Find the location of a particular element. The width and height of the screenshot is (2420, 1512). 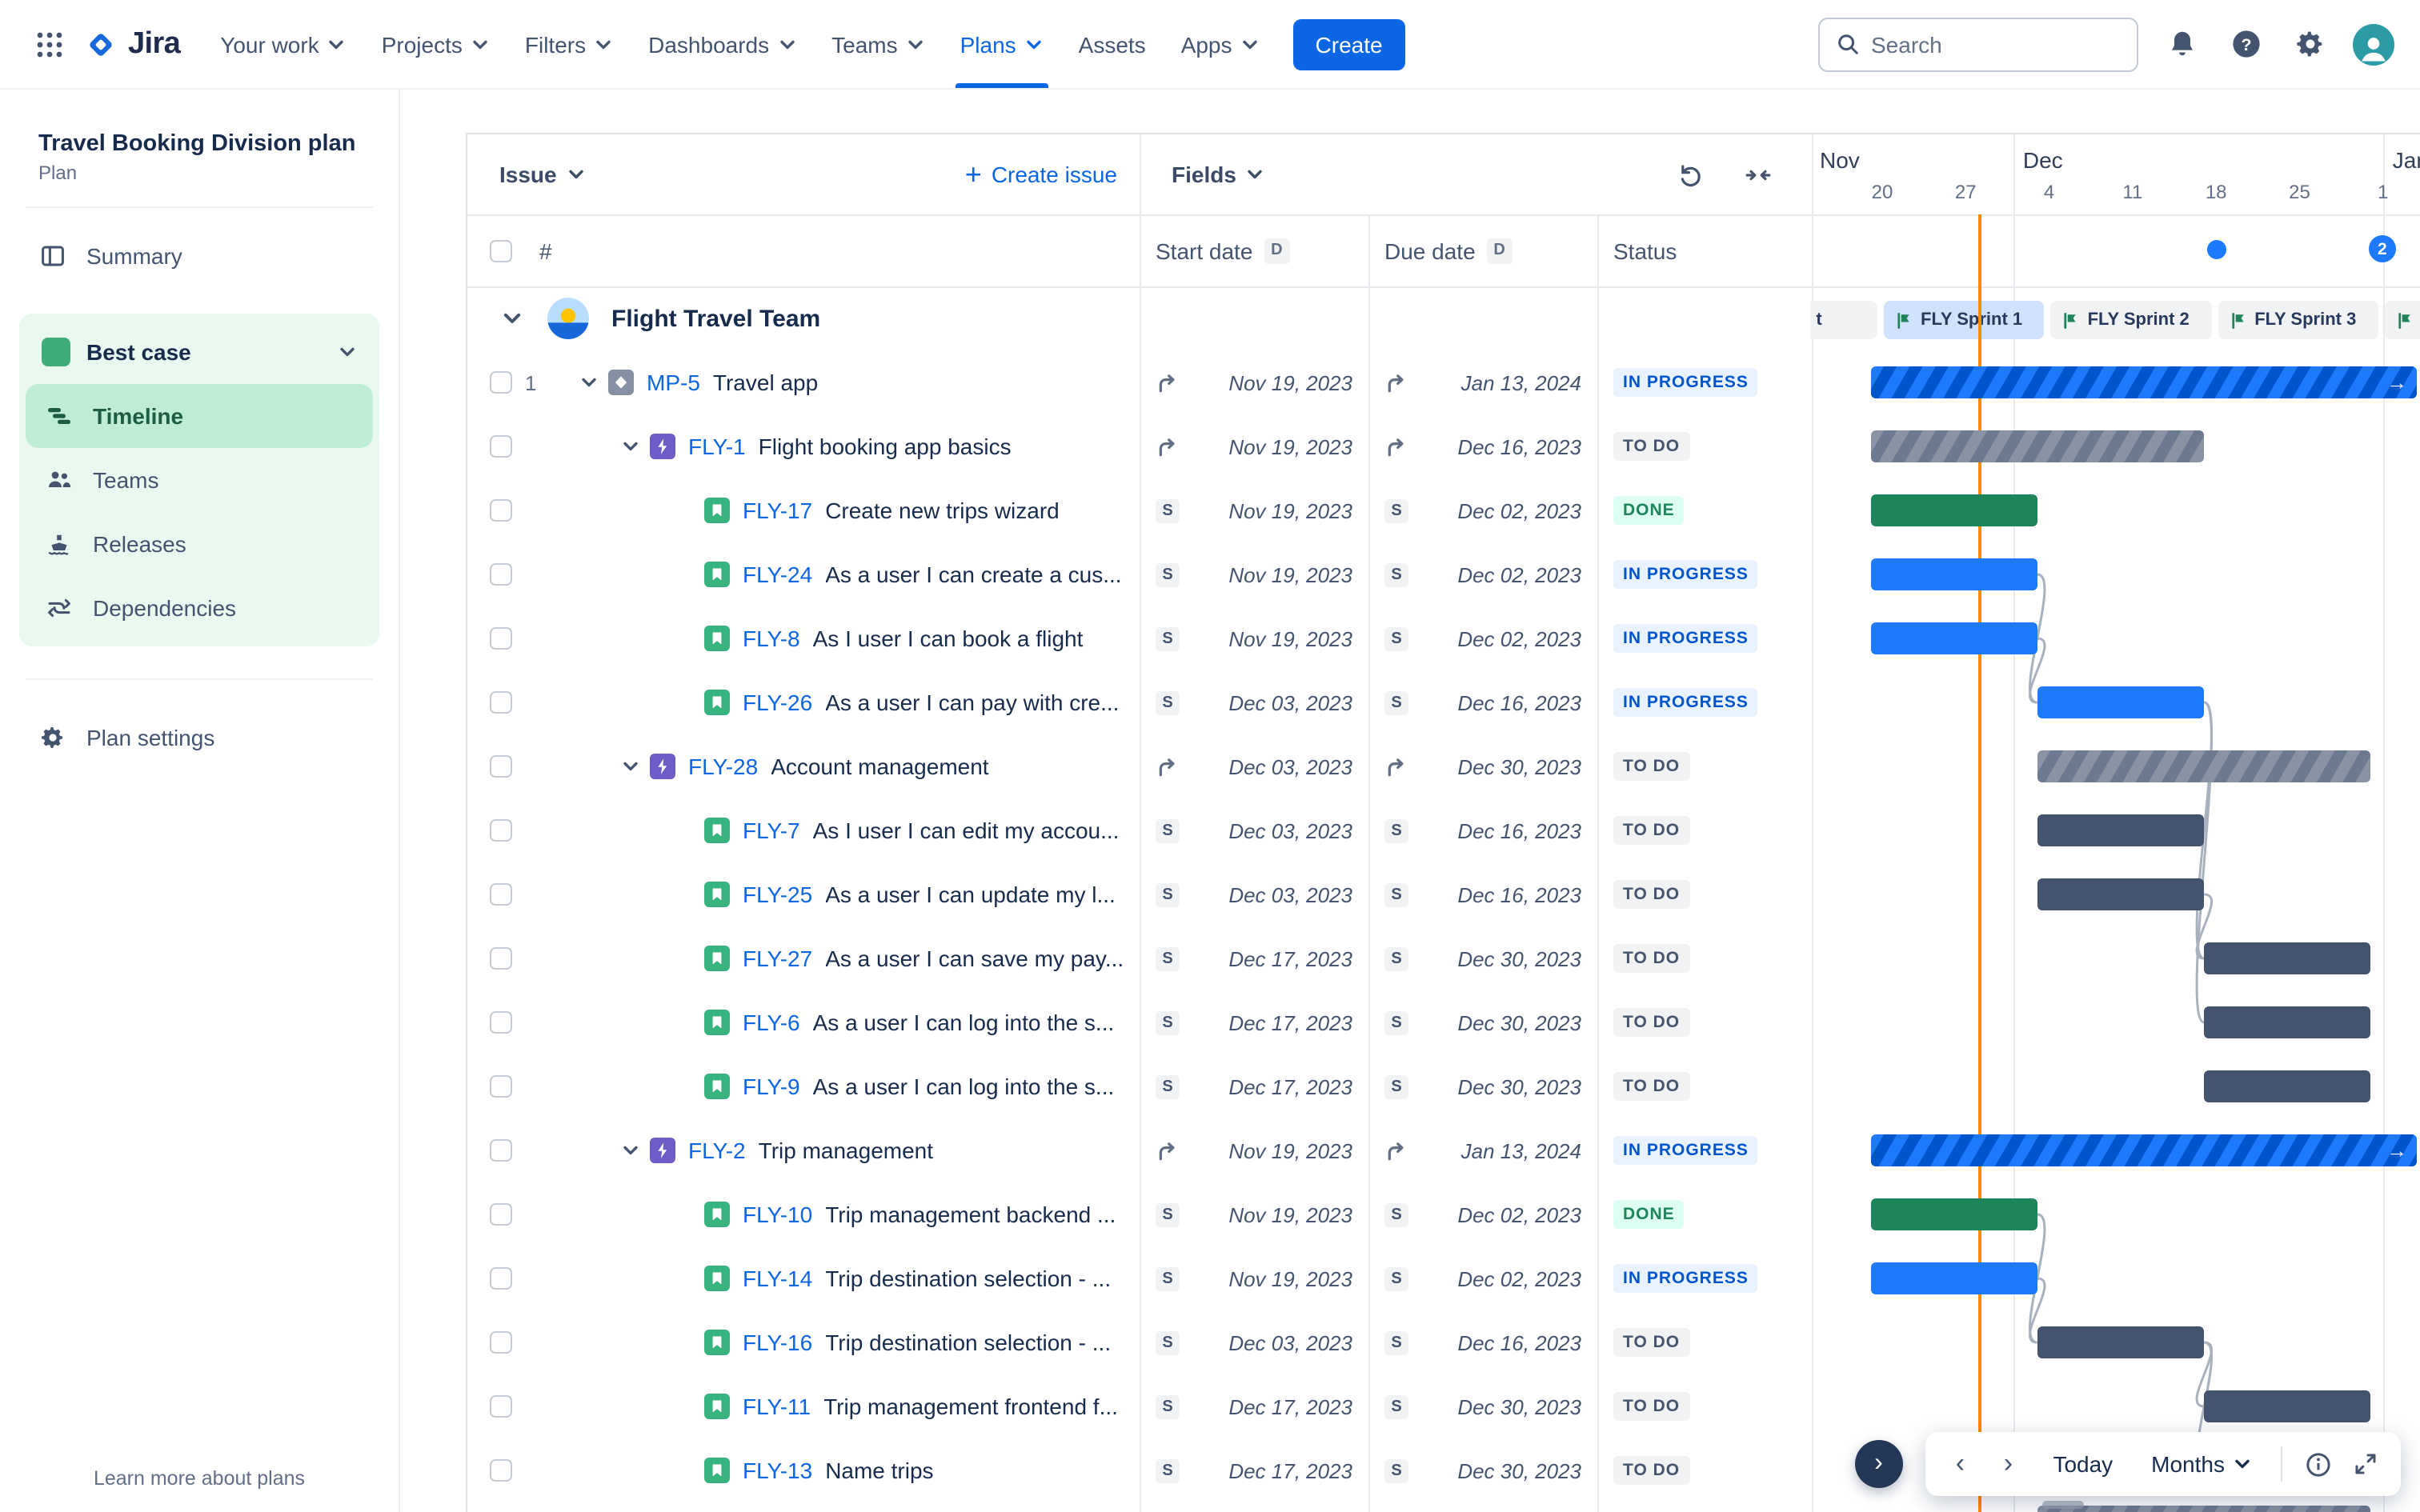

top-nav-item-apps: Apps is located at coordinates (1220, 44).